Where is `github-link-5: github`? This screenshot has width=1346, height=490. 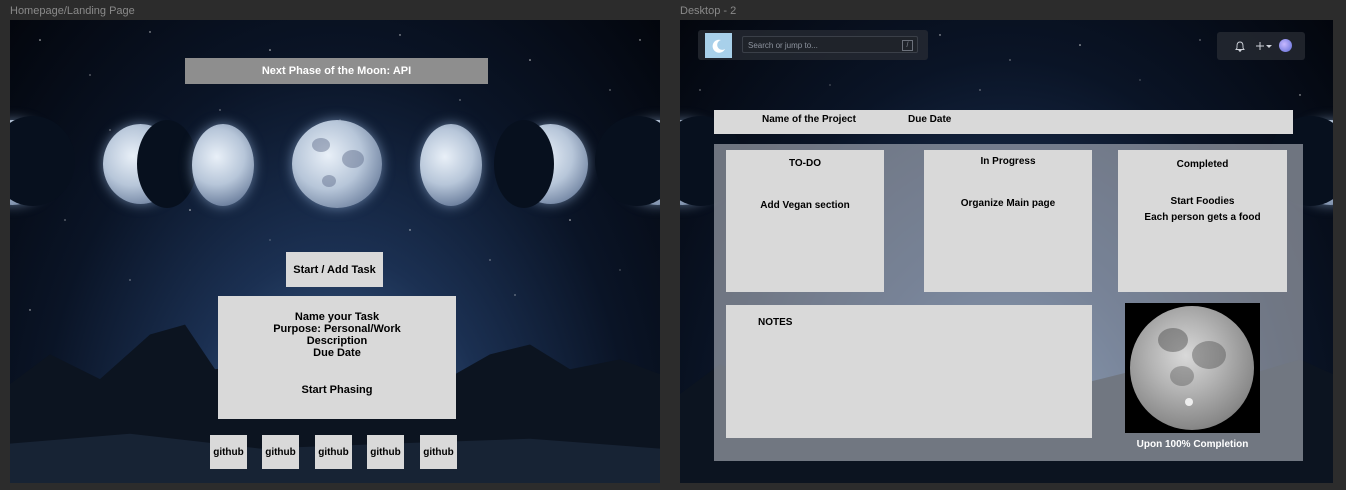
github-link-5: github is located at coordinates (438, 452).